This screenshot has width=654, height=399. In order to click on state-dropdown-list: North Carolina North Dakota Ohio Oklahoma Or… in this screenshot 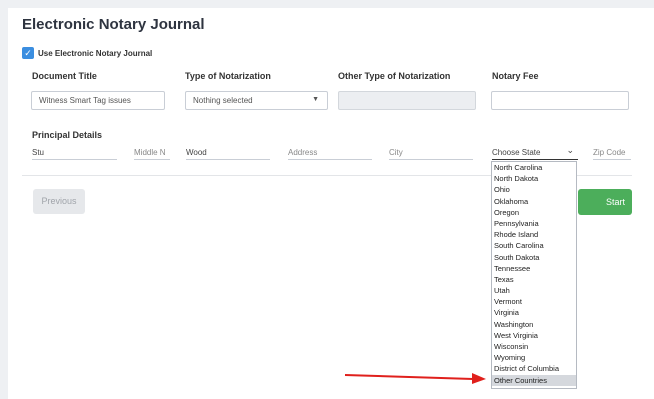, I will do `click(534, 275)`.